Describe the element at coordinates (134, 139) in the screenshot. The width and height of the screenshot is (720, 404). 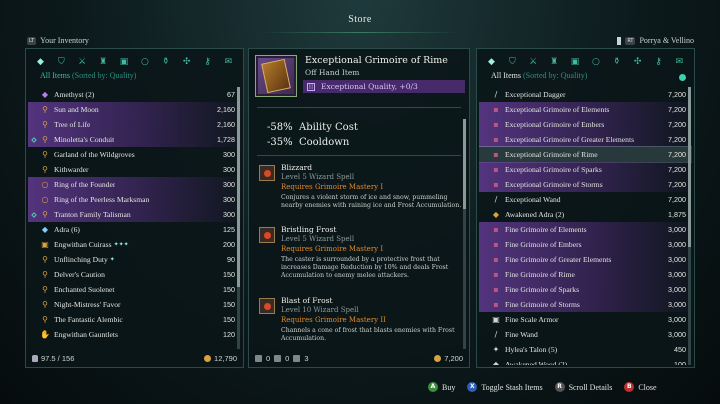
I see `list-item: ⚲ Minoletta's Conduit 1,728` at that location.